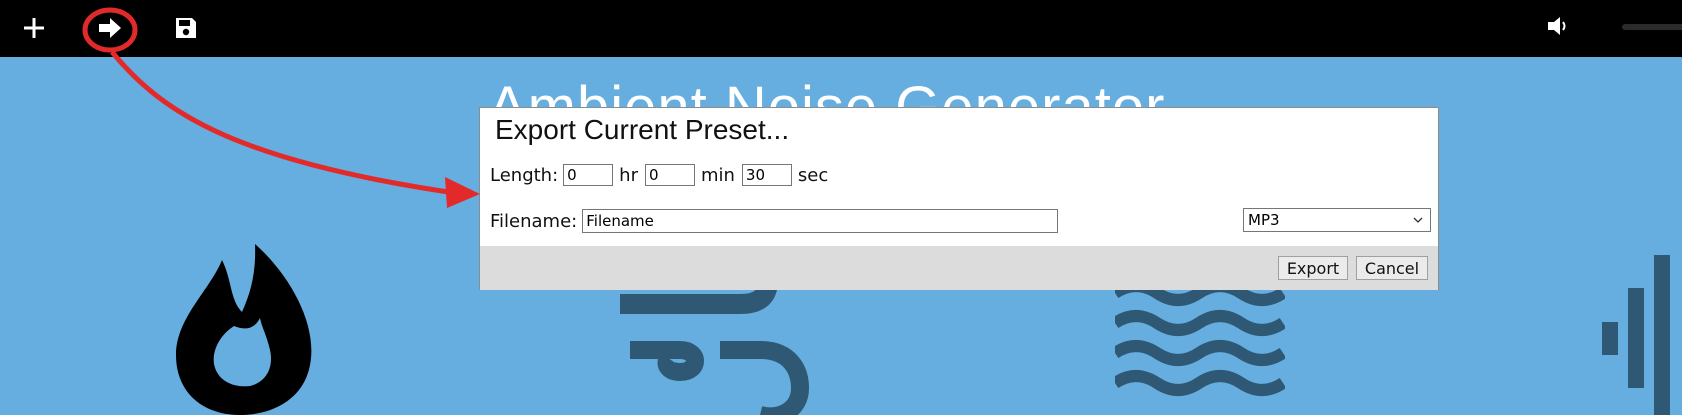 Image resolution: width=1682 pixels, height=415 pixels. What do you see at coordinates (1418, 220) in the screenshot?
I see `chevron-down-icon` at bounding box center [1418, 220].